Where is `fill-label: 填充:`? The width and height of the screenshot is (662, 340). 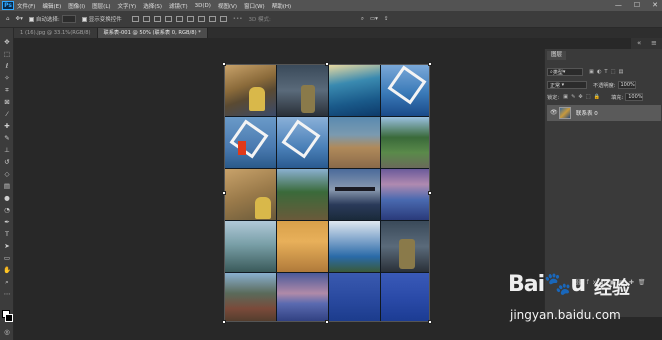
fill-label: 填充: is located at coordinates (617, 97).